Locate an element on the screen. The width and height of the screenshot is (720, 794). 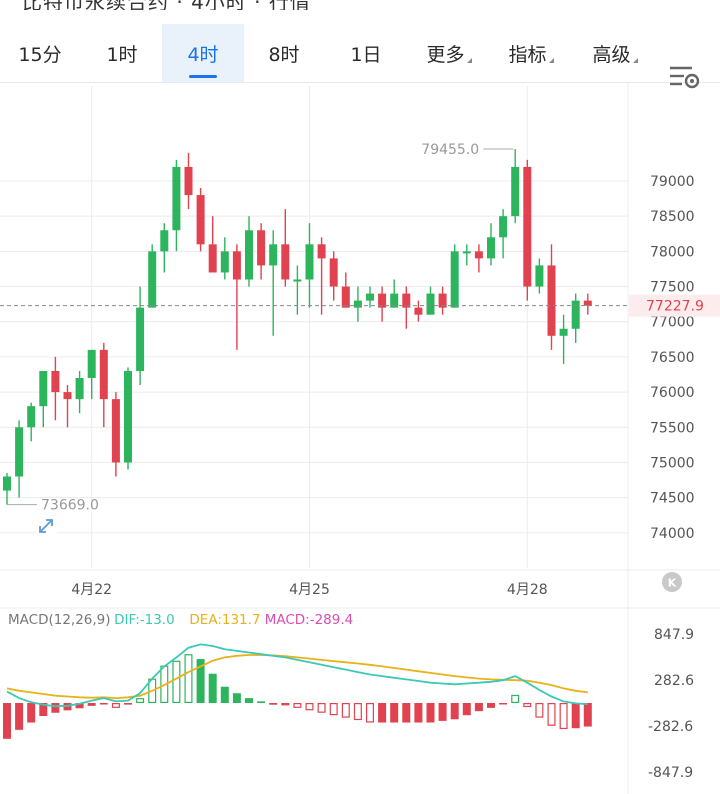
macd-tick-label: 847.9 is located at coordinates (674, 635).